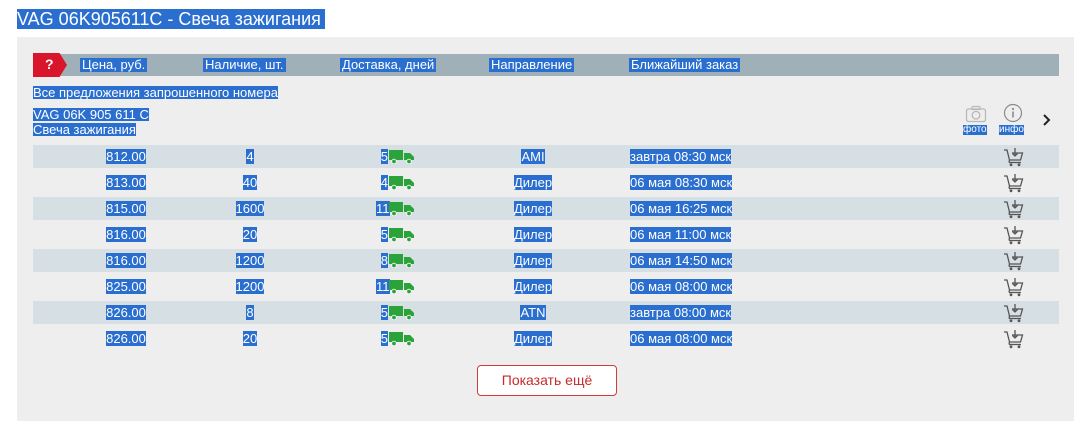 The height and width of the screenshot is (421, 1074). What do you see at coordinates (546, 156) in the screenshot?
I see `table-row: 812.00 4 5 AMI завтра 08:30 мск` at bounding box center [546, 156].